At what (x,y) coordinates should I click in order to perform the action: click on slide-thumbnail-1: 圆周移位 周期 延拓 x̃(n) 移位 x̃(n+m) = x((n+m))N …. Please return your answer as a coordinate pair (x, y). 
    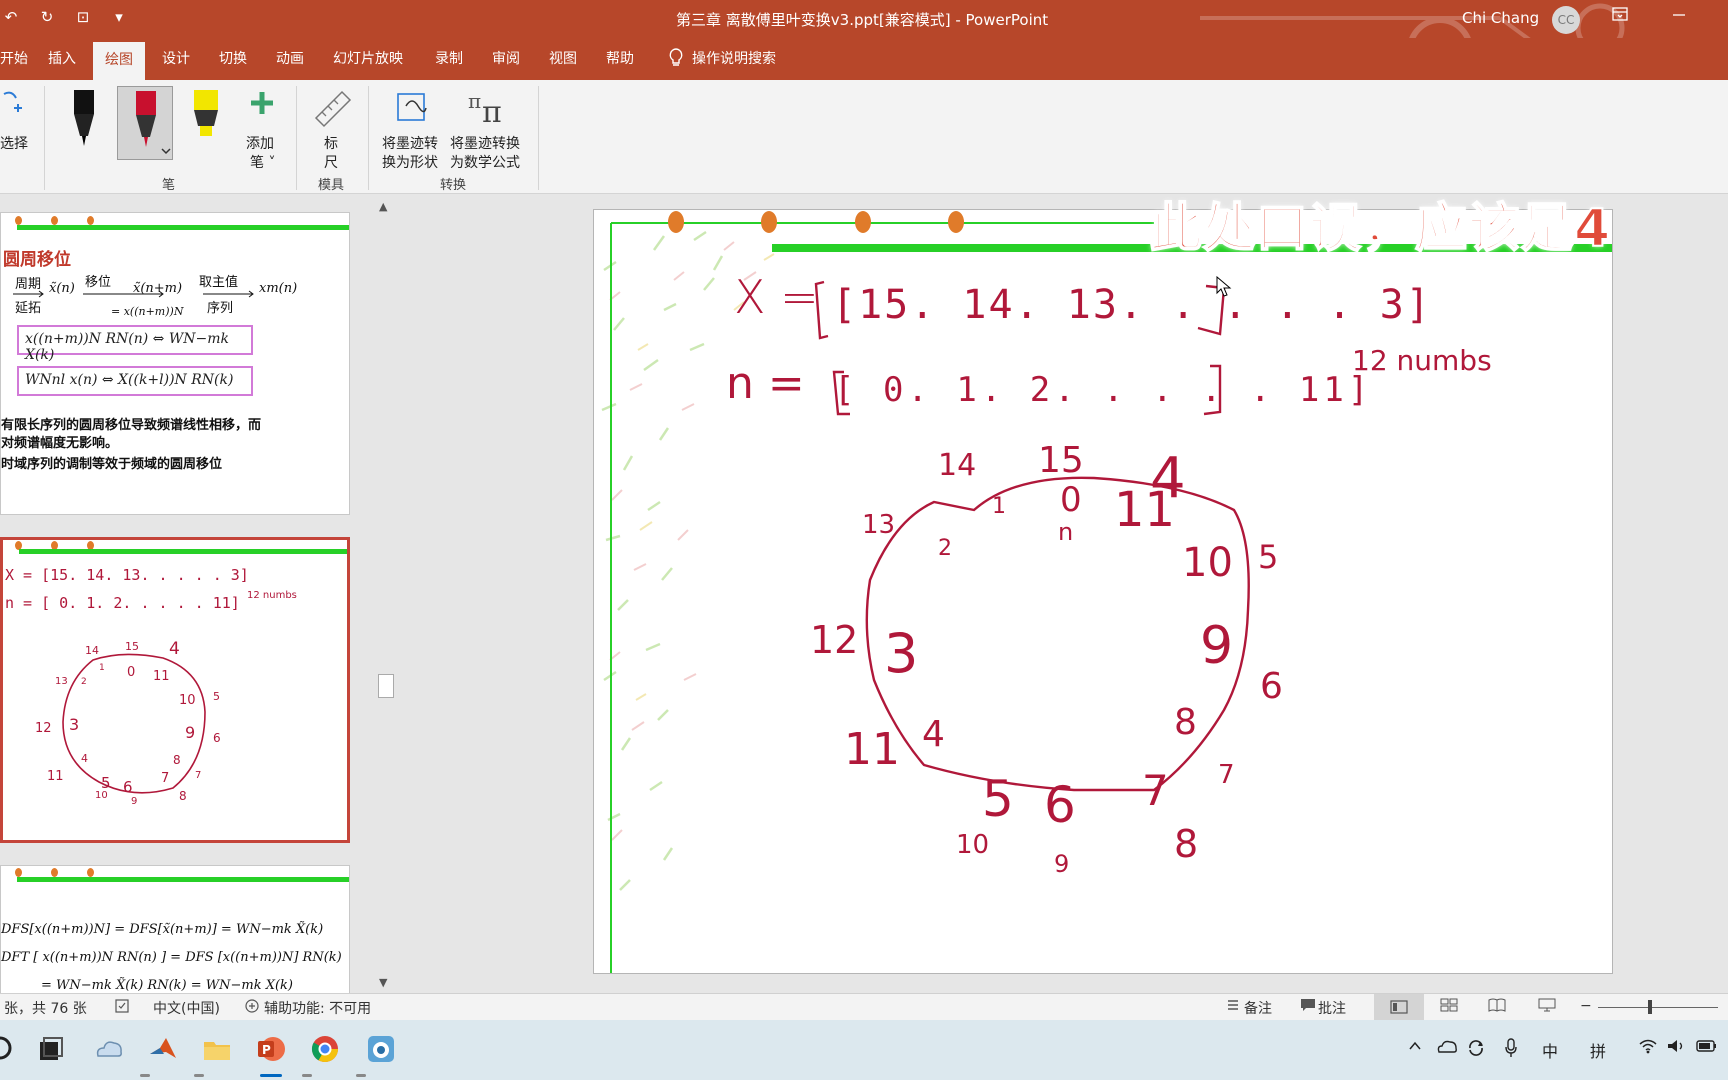
    Looking at the image, I should click on (175, 363).